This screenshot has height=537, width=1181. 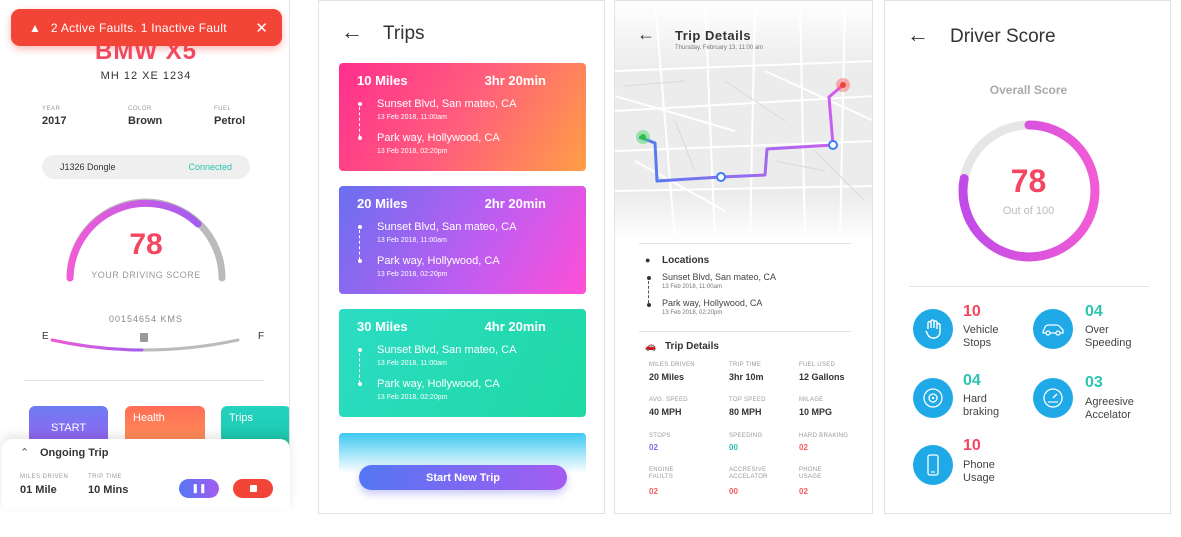 What do you see at coordinates (979, 471) in the screenshot?
I see `metric-label: Phone Usage` at bounding box center [979, 471].